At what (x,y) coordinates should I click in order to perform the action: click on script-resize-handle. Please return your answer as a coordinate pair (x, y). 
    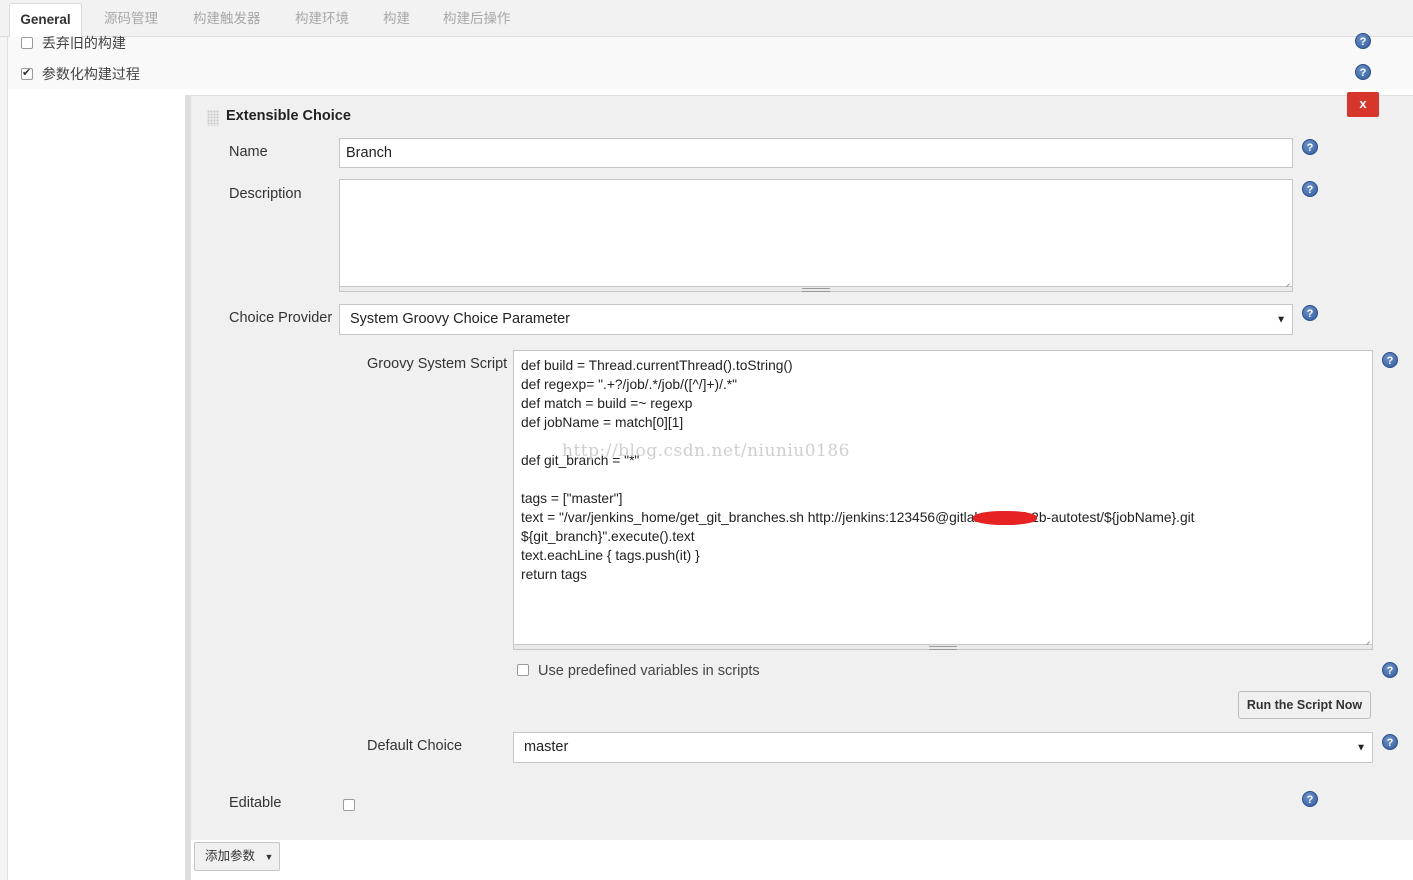
    Looking at the image, I should click on (943, 647).